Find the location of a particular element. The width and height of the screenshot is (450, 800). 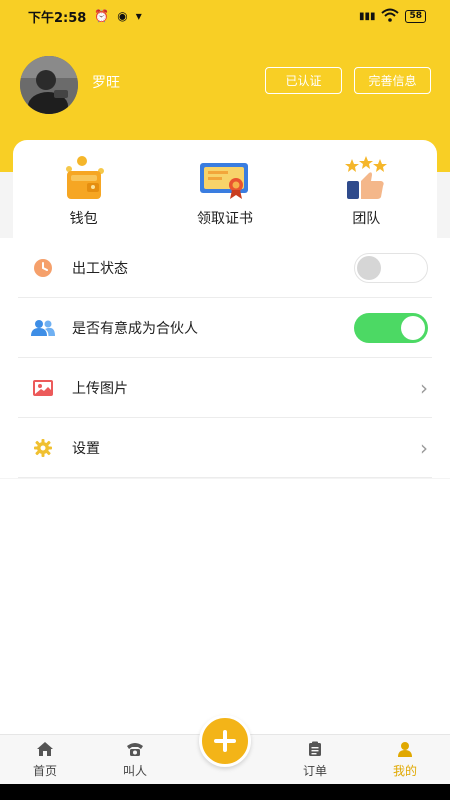

phone-icon is located at coordinates (135, 750).